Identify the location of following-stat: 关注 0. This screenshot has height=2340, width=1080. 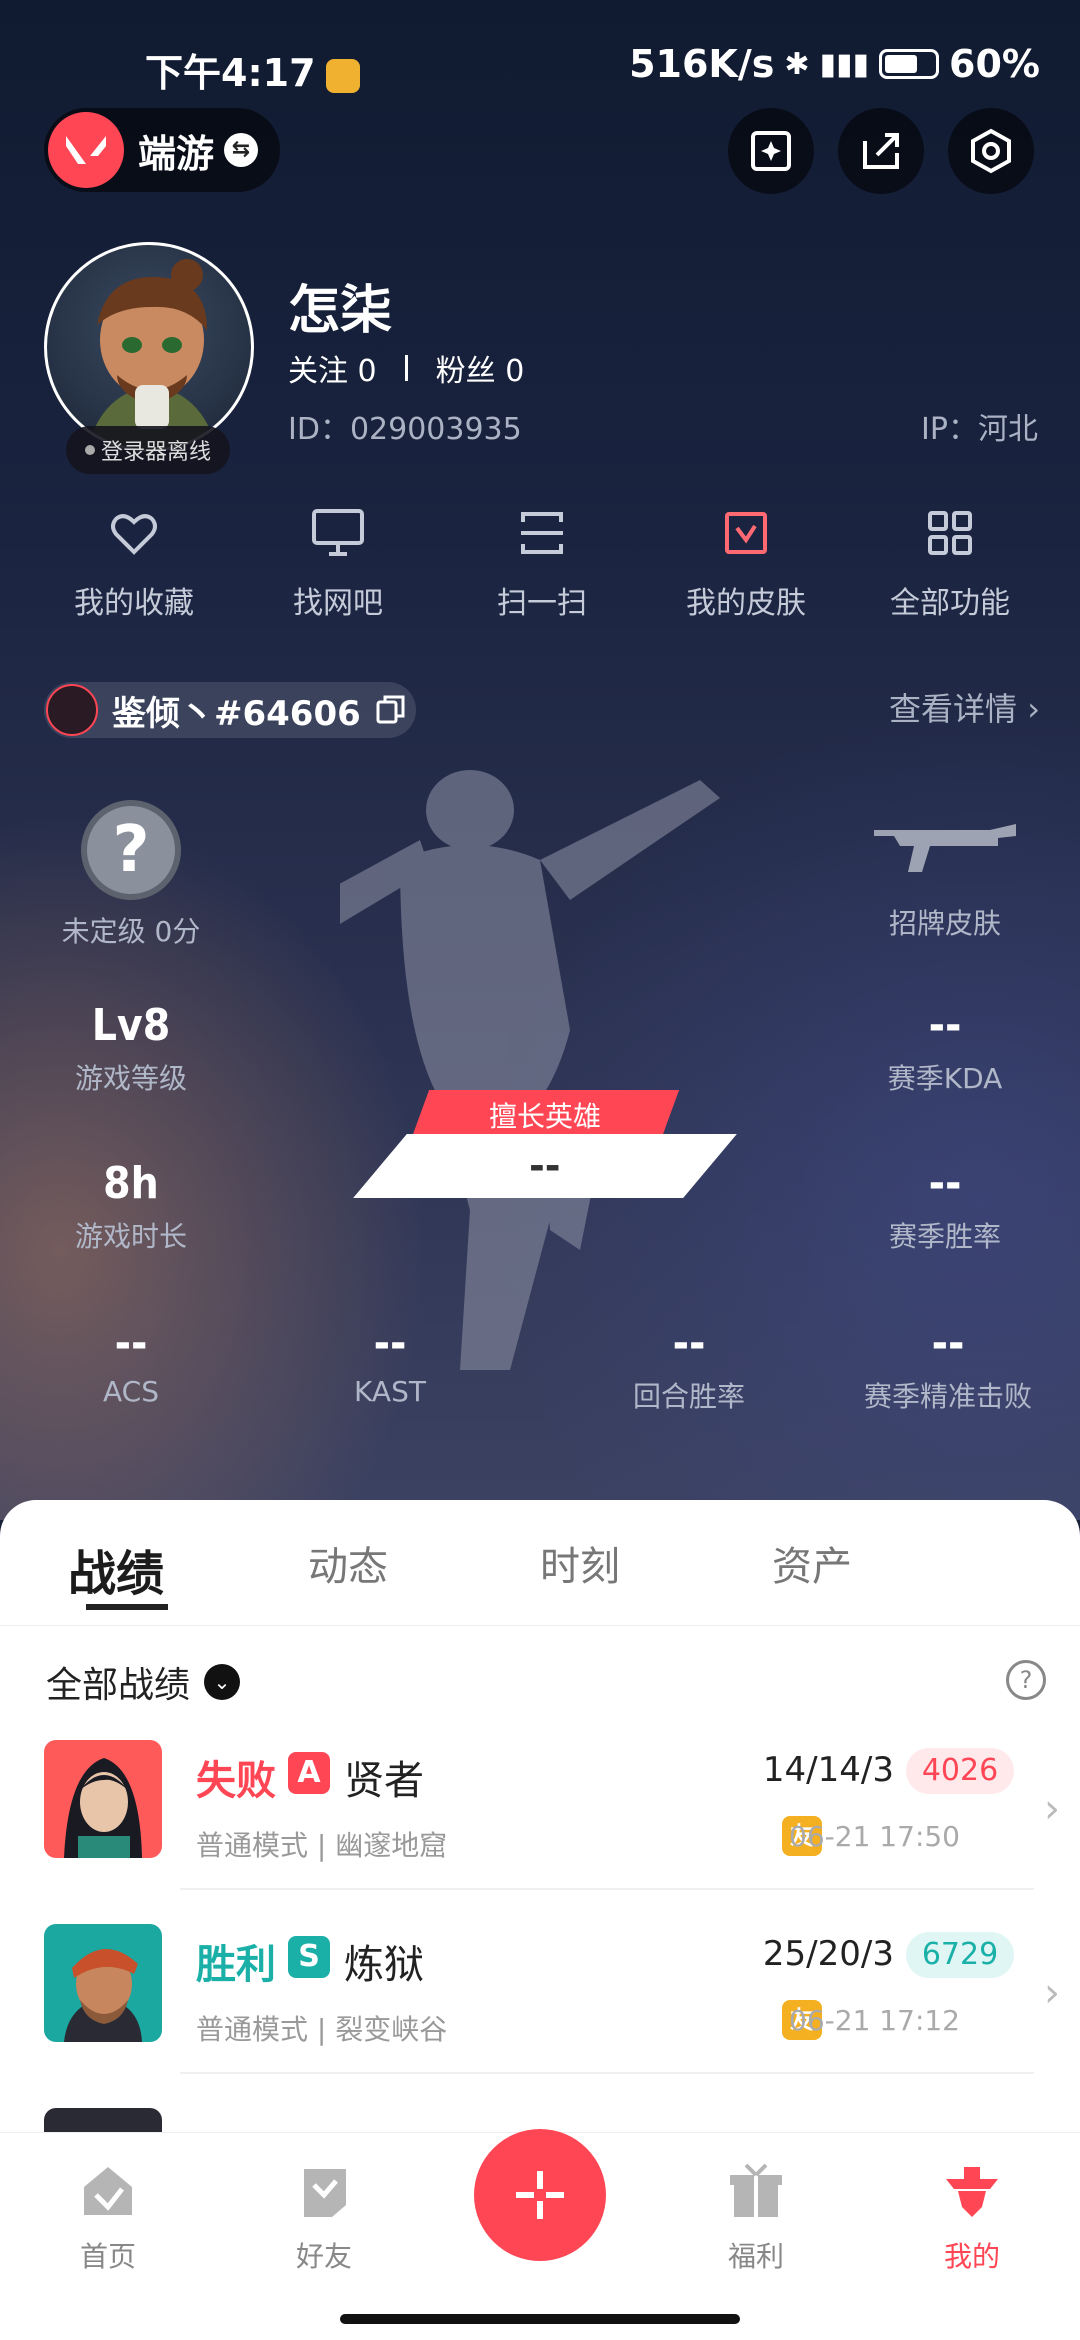
(332, 368).